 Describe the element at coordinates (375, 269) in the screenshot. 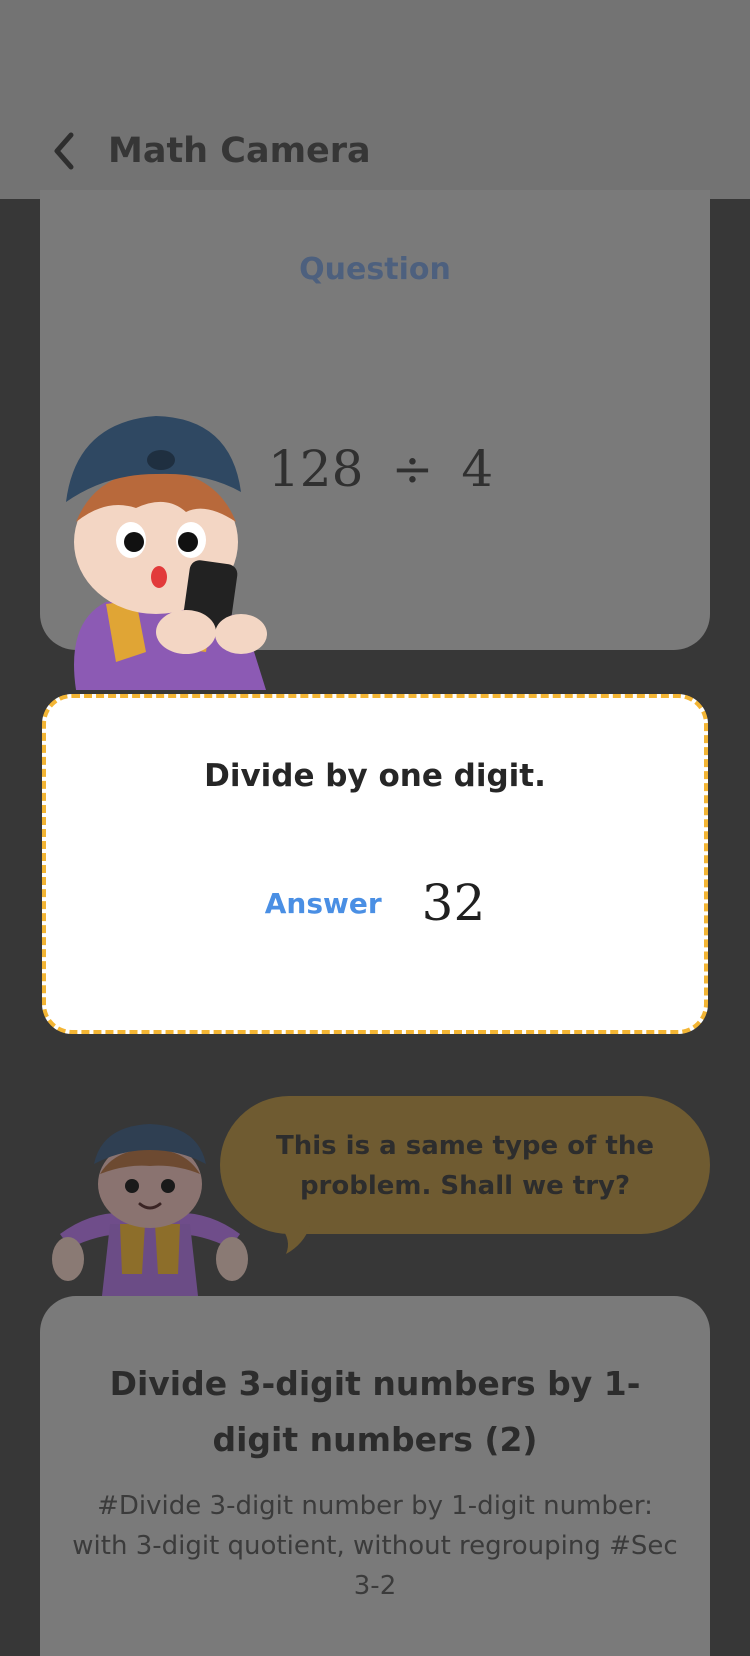

I see `question-label: Question` at that location.